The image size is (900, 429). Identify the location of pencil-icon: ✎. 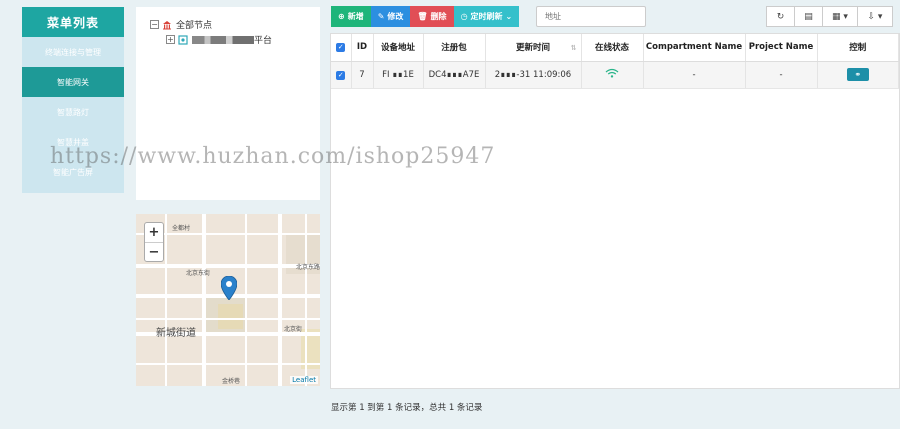
(381, 16).